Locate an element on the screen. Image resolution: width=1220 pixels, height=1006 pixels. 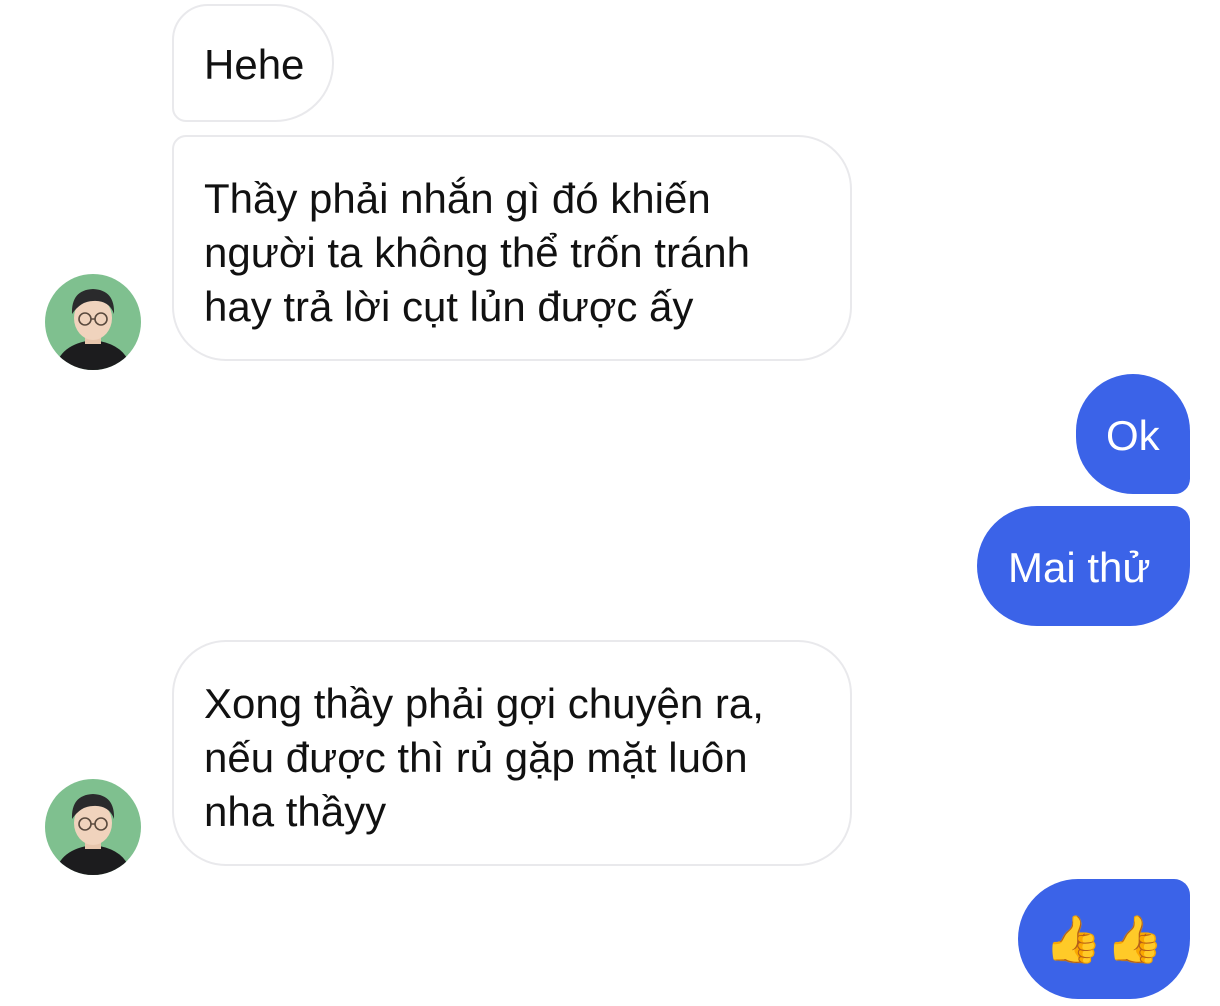
message-text: nha thầyy is located at coordinates (295, 811).